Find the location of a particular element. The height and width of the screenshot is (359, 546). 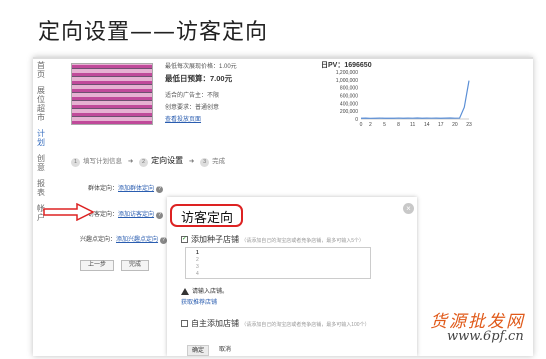

warning-message: 请输入店铺。 is located at coordinates (204, 290).